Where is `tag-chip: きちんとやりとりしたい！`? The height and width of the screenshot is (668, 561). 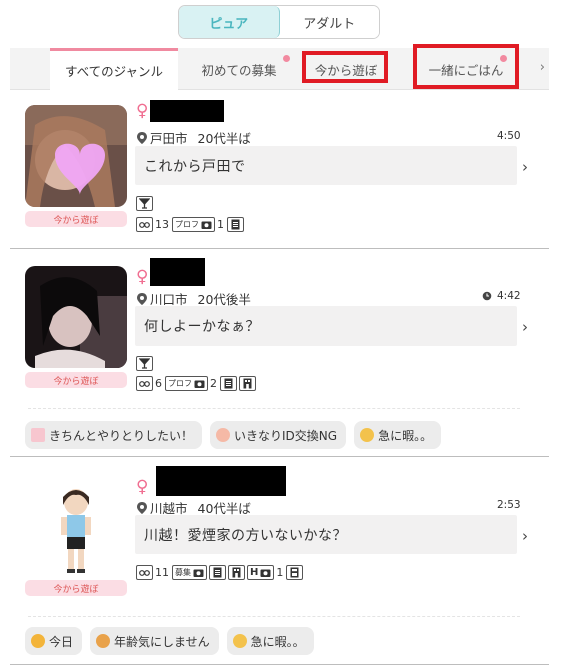
tag-chip: きちんとやりとりしたい！ is located at coordinates (114, 435).